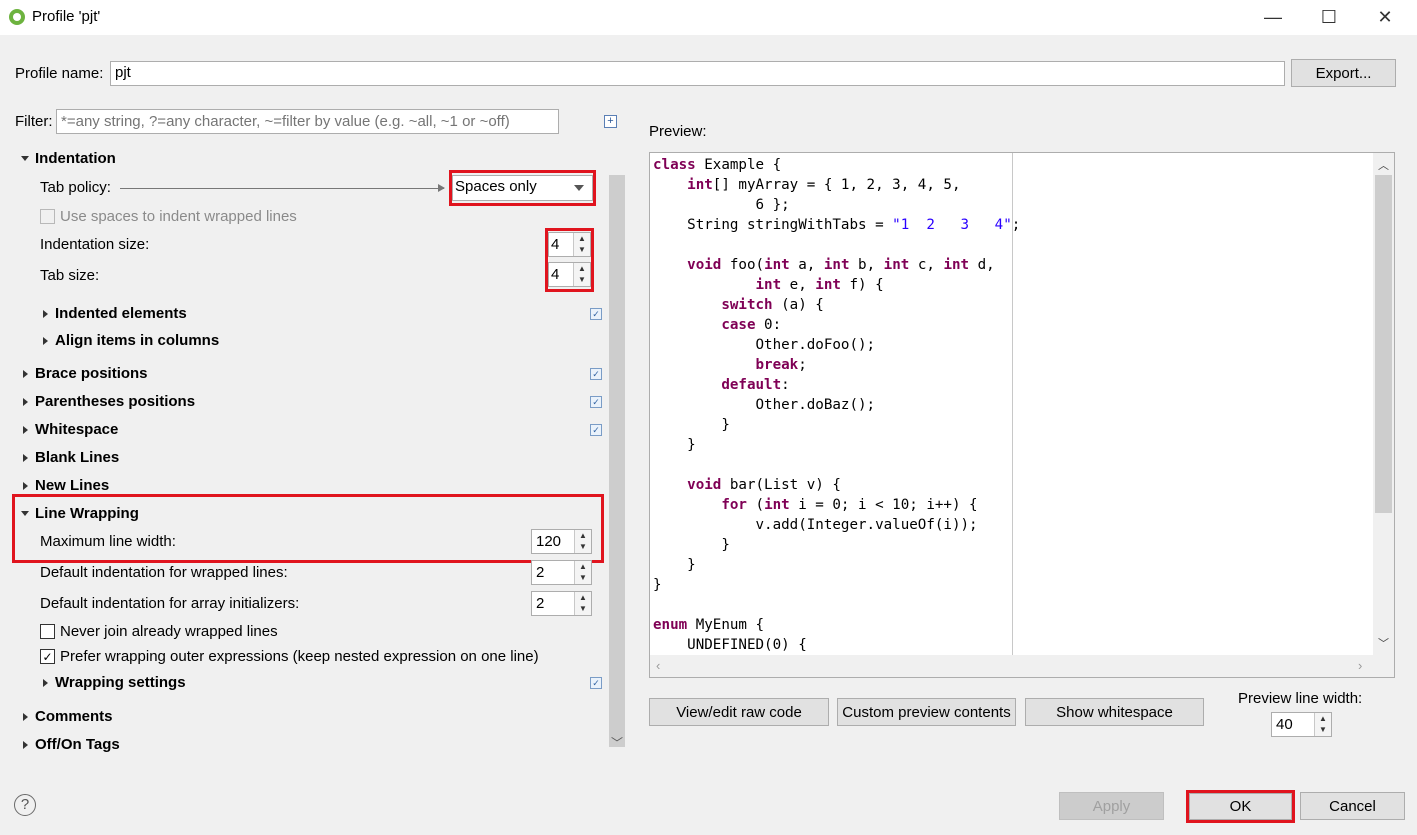 Image resolution: width=1417 pixels, height=835 pixels. Describe the element at coordinates (137, 340) in the screenshot. I see `align-items-item: Align items in columns` at that location.